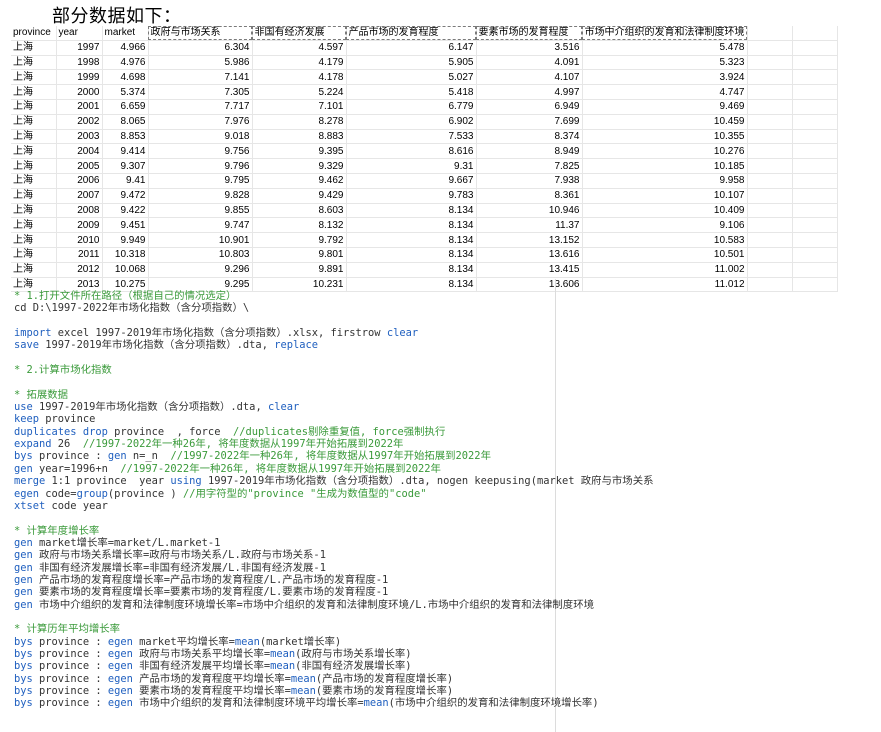  What do you see at coordinates (125, 92) in the screenshot?
I see `table-cell: 5.374` at bounding box center [125, 92].